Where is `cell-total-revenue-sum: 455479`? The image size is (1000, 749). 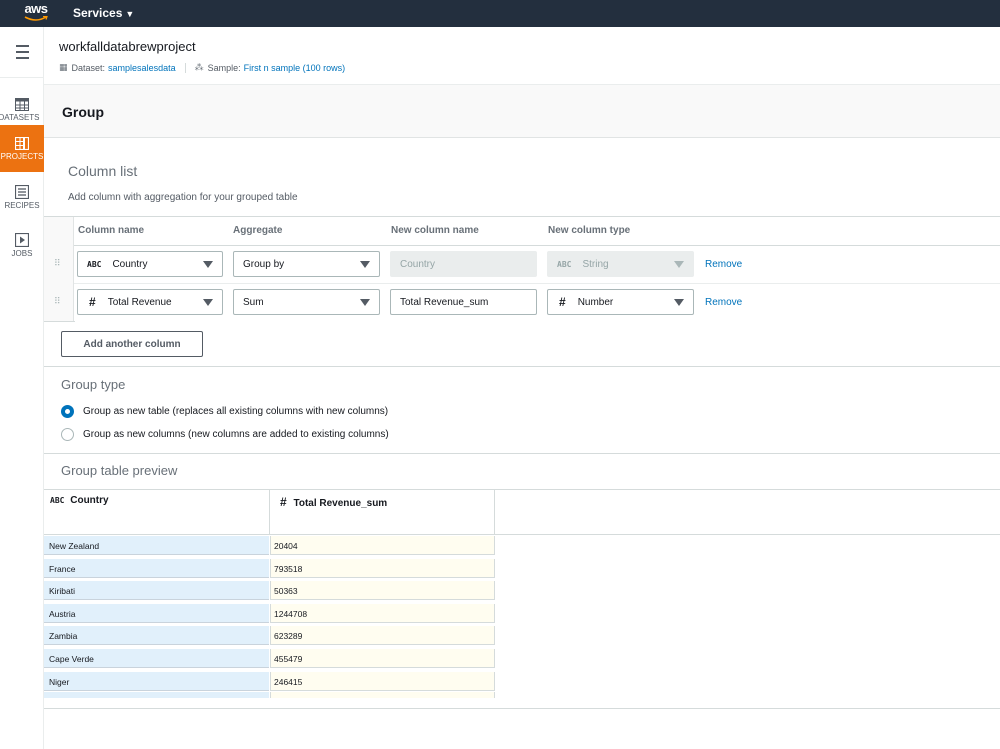
cell-total-revenue-sum: 455479 is located at coordinates (382, 658).